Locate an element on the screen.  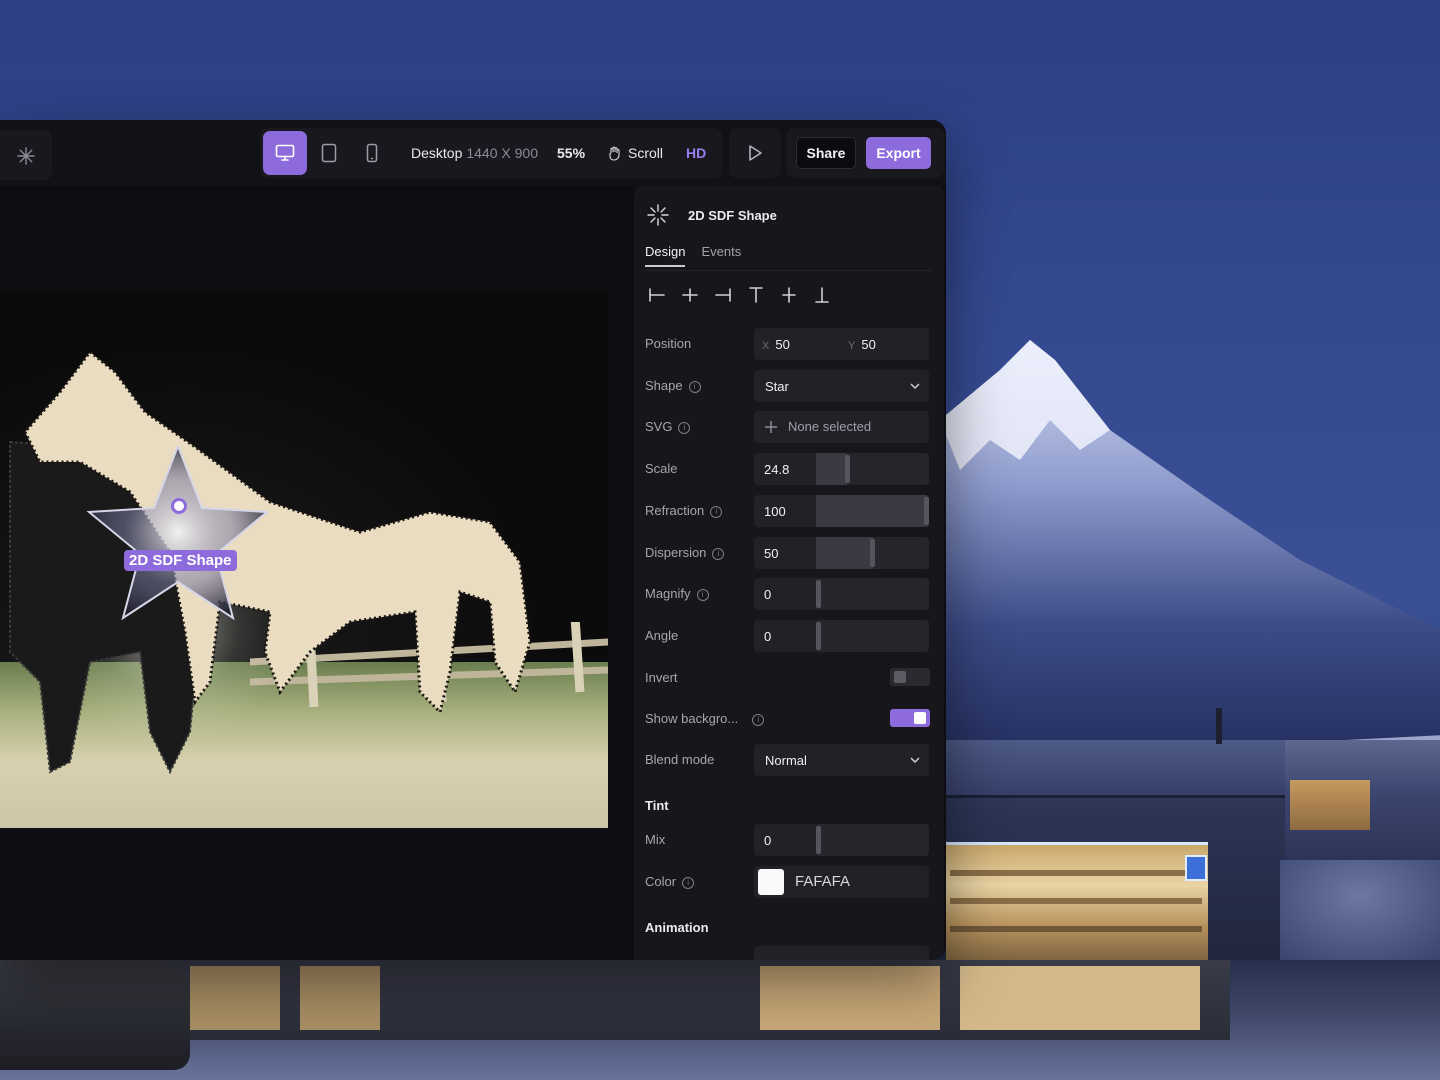
share-export-group: Share Export is located at coordinates (865, 153).